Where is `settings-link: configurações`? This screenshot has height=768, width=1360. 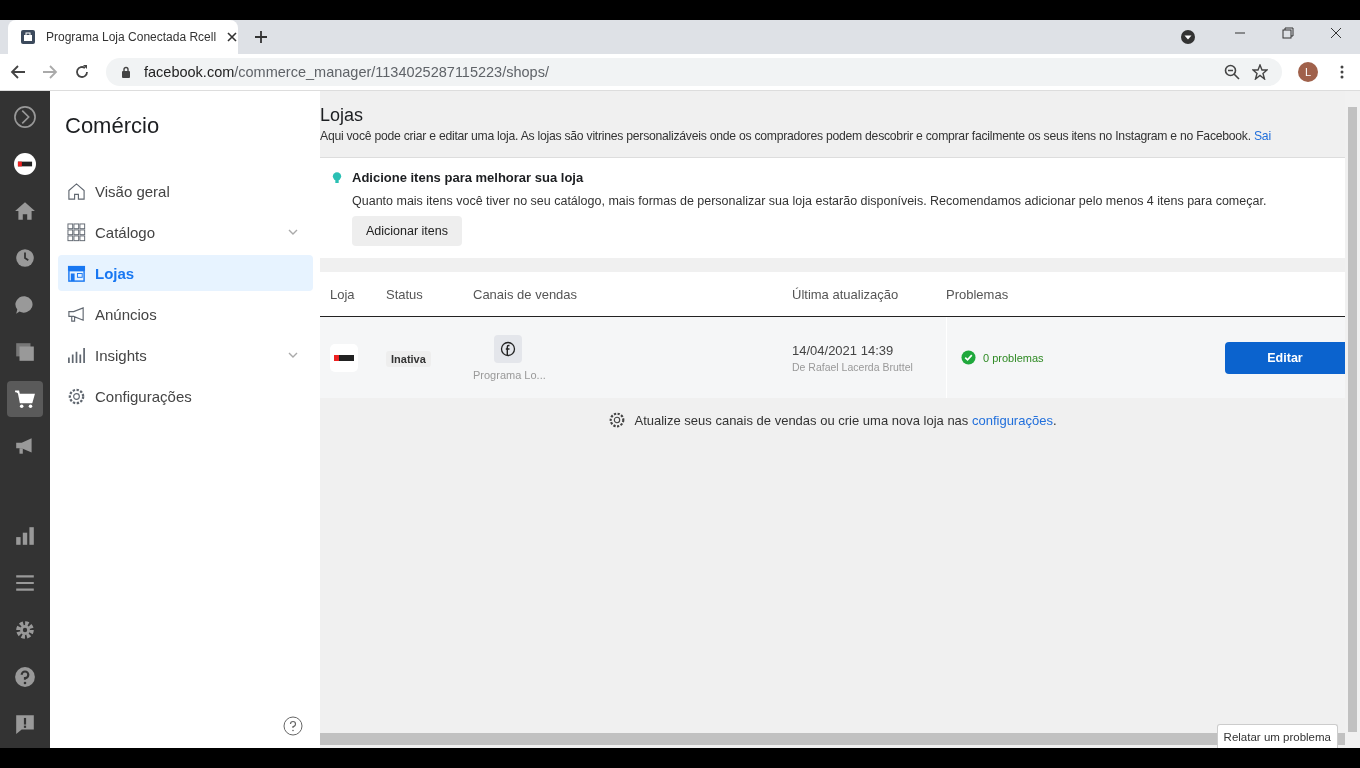
settings-link: configurações is located at coordinates (1012, 420).